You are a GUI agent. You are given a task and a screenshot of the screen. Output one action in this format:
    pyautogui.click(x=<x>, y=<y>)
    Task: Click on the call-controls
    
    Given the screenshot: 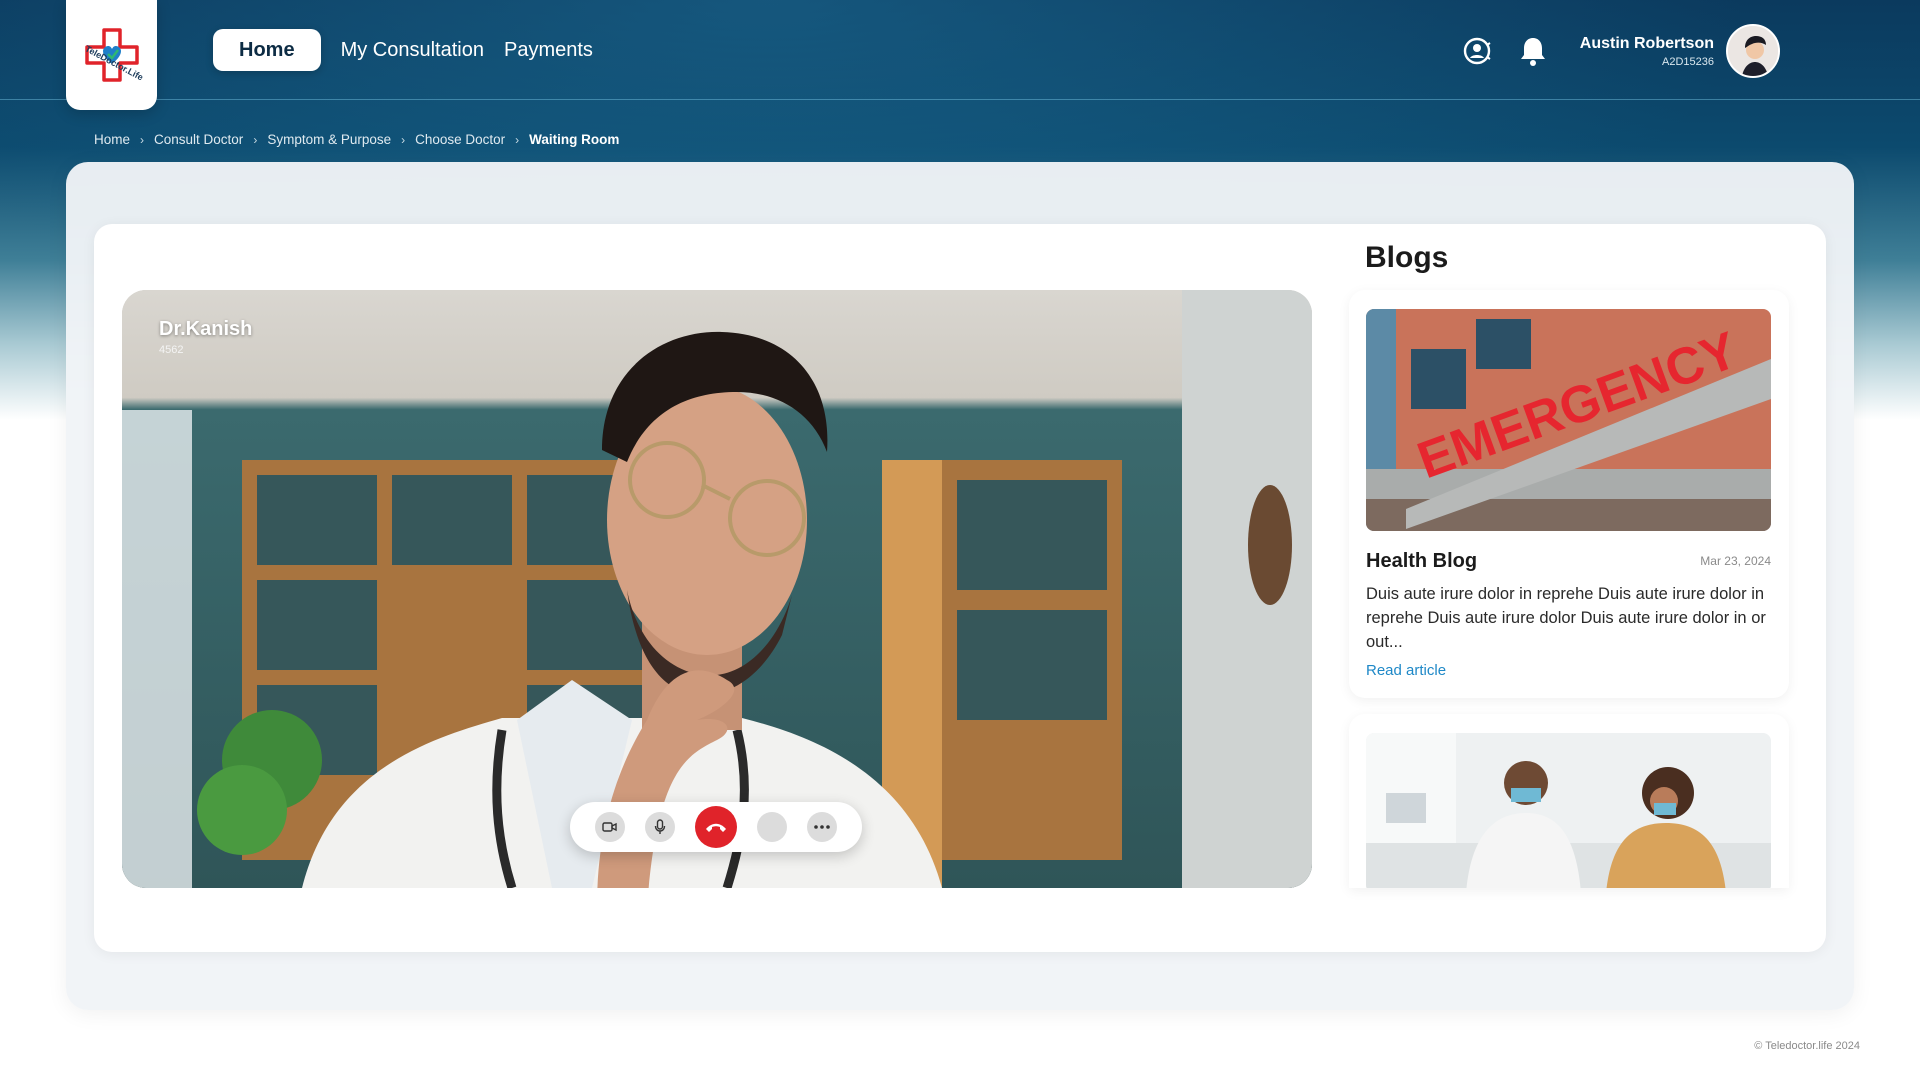 What is the action you would take?
    pyautogui.click(x=716, y=827)
    